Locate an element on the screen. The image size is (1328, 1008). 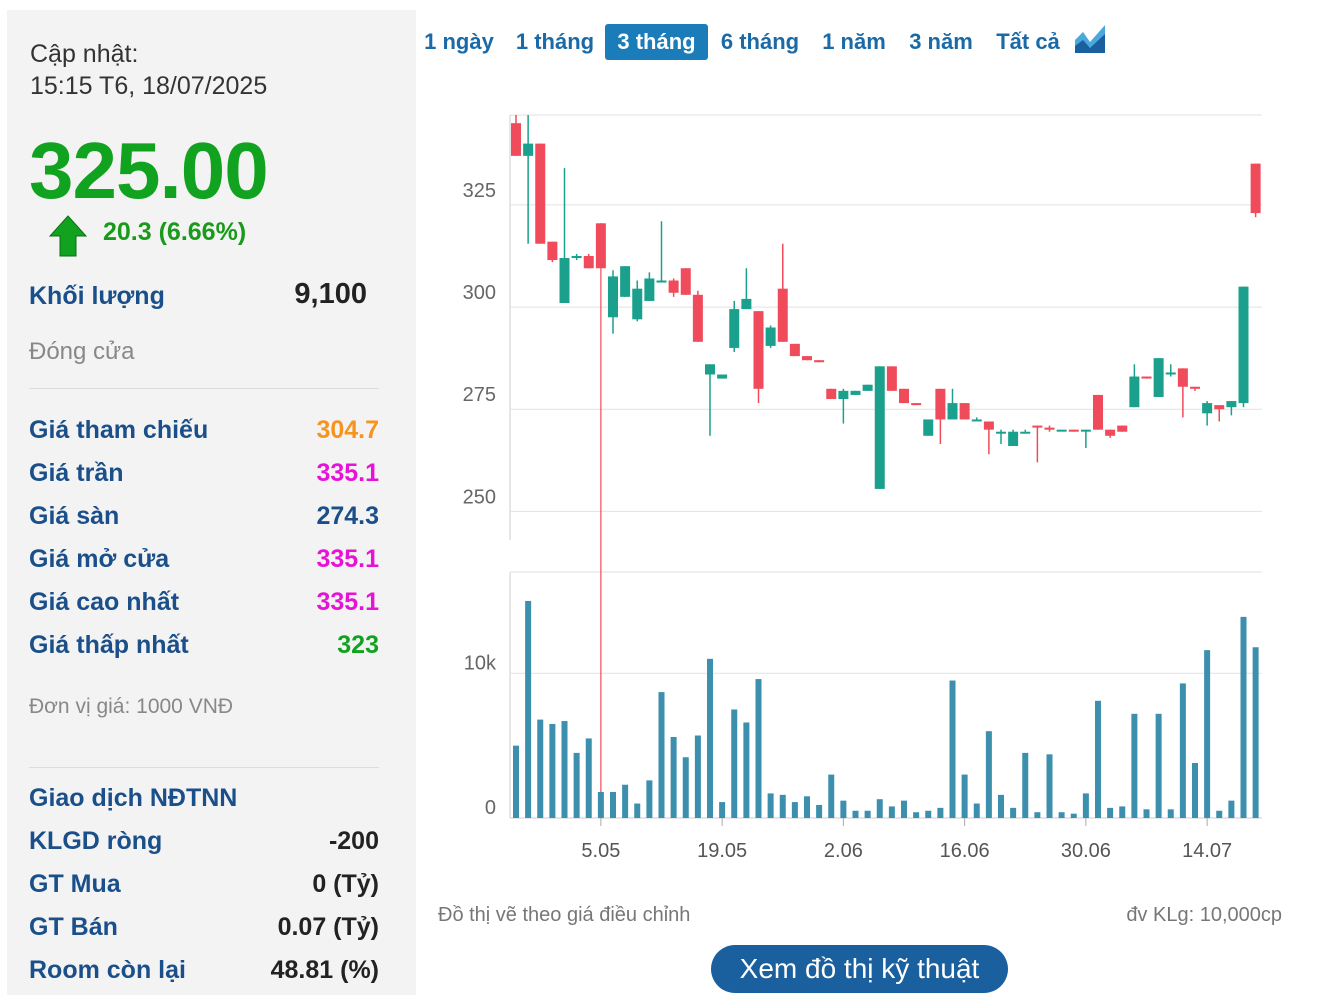
x-tick-label: 19.05 is located at coordinates (722, 851).